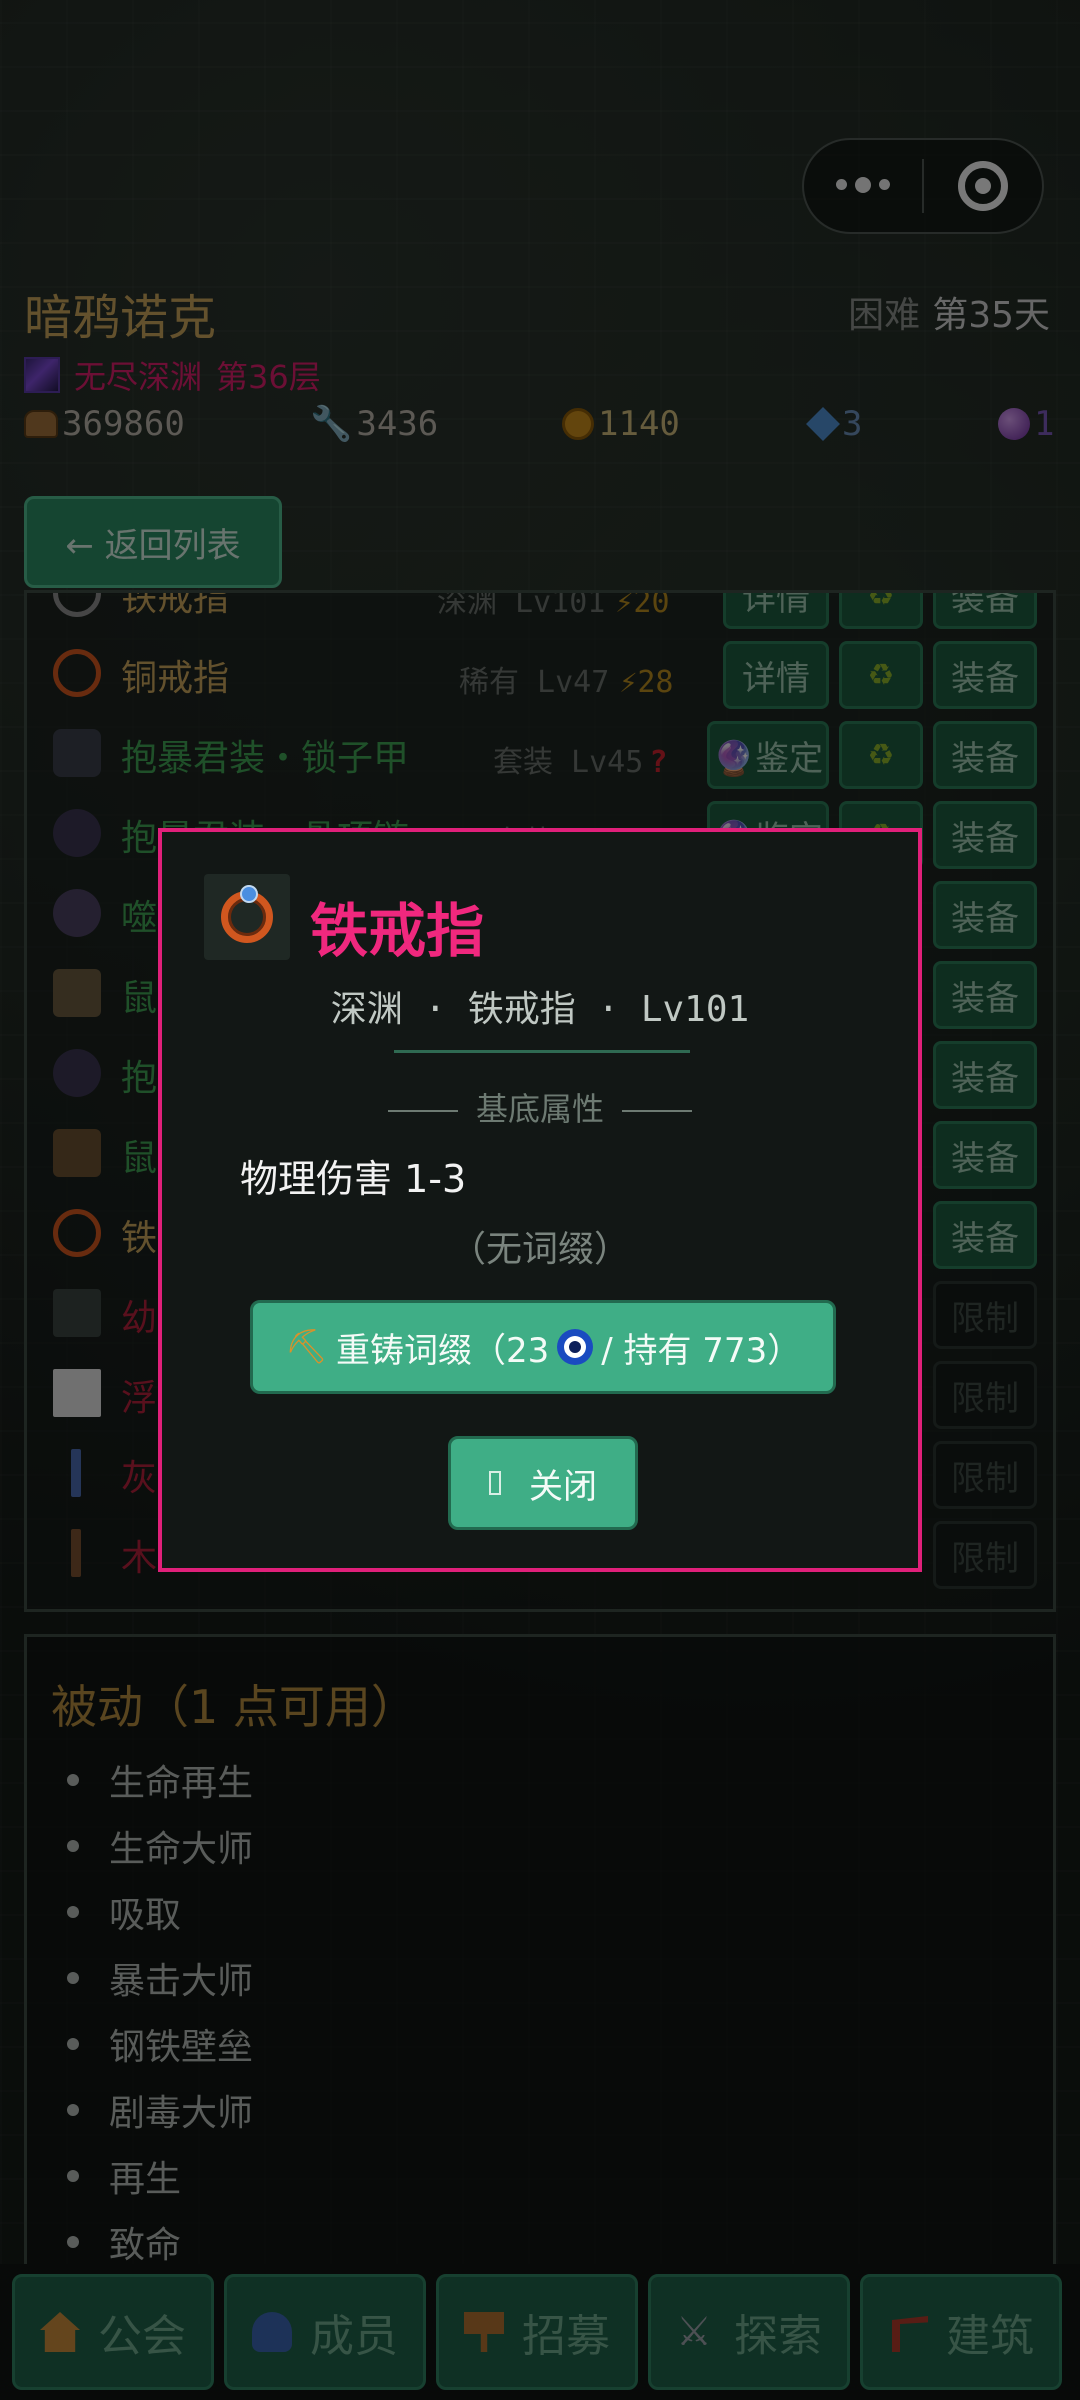 This screenshot has height=2400, width=1080. What do you see at coordinates (540, 1107) in the screenshot?
I see `section-heading: 基底属性` at bounding box center [540, 1107].